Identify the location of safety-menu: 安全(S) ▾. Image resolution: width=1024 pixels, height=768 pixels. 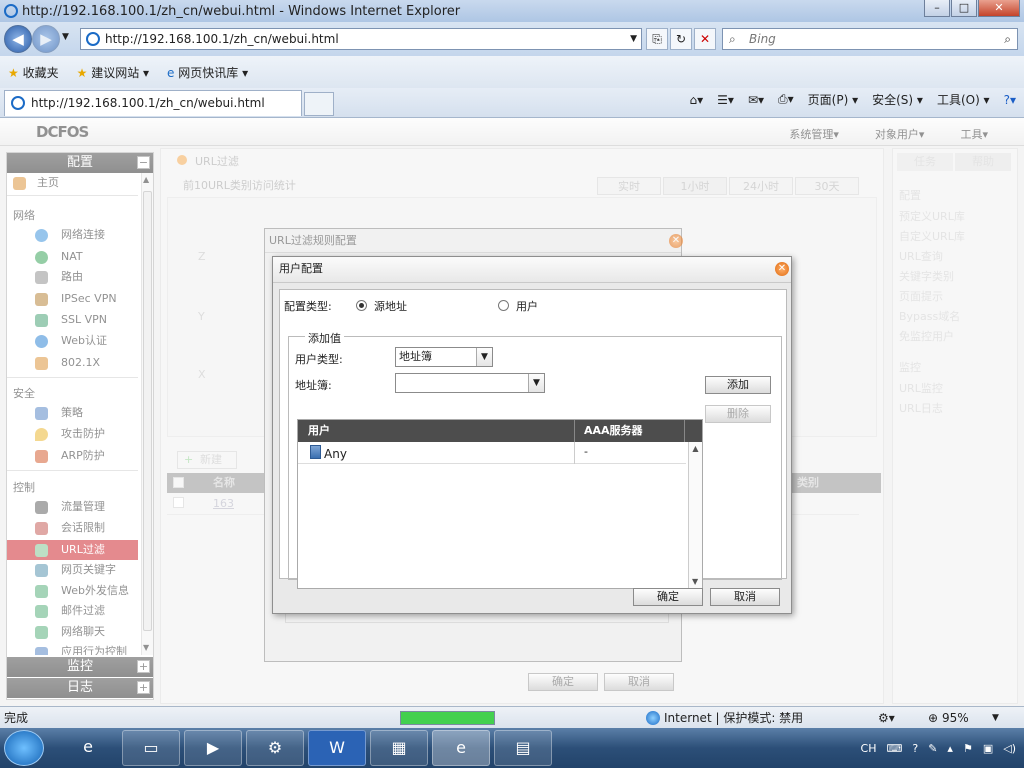
(897, 99).